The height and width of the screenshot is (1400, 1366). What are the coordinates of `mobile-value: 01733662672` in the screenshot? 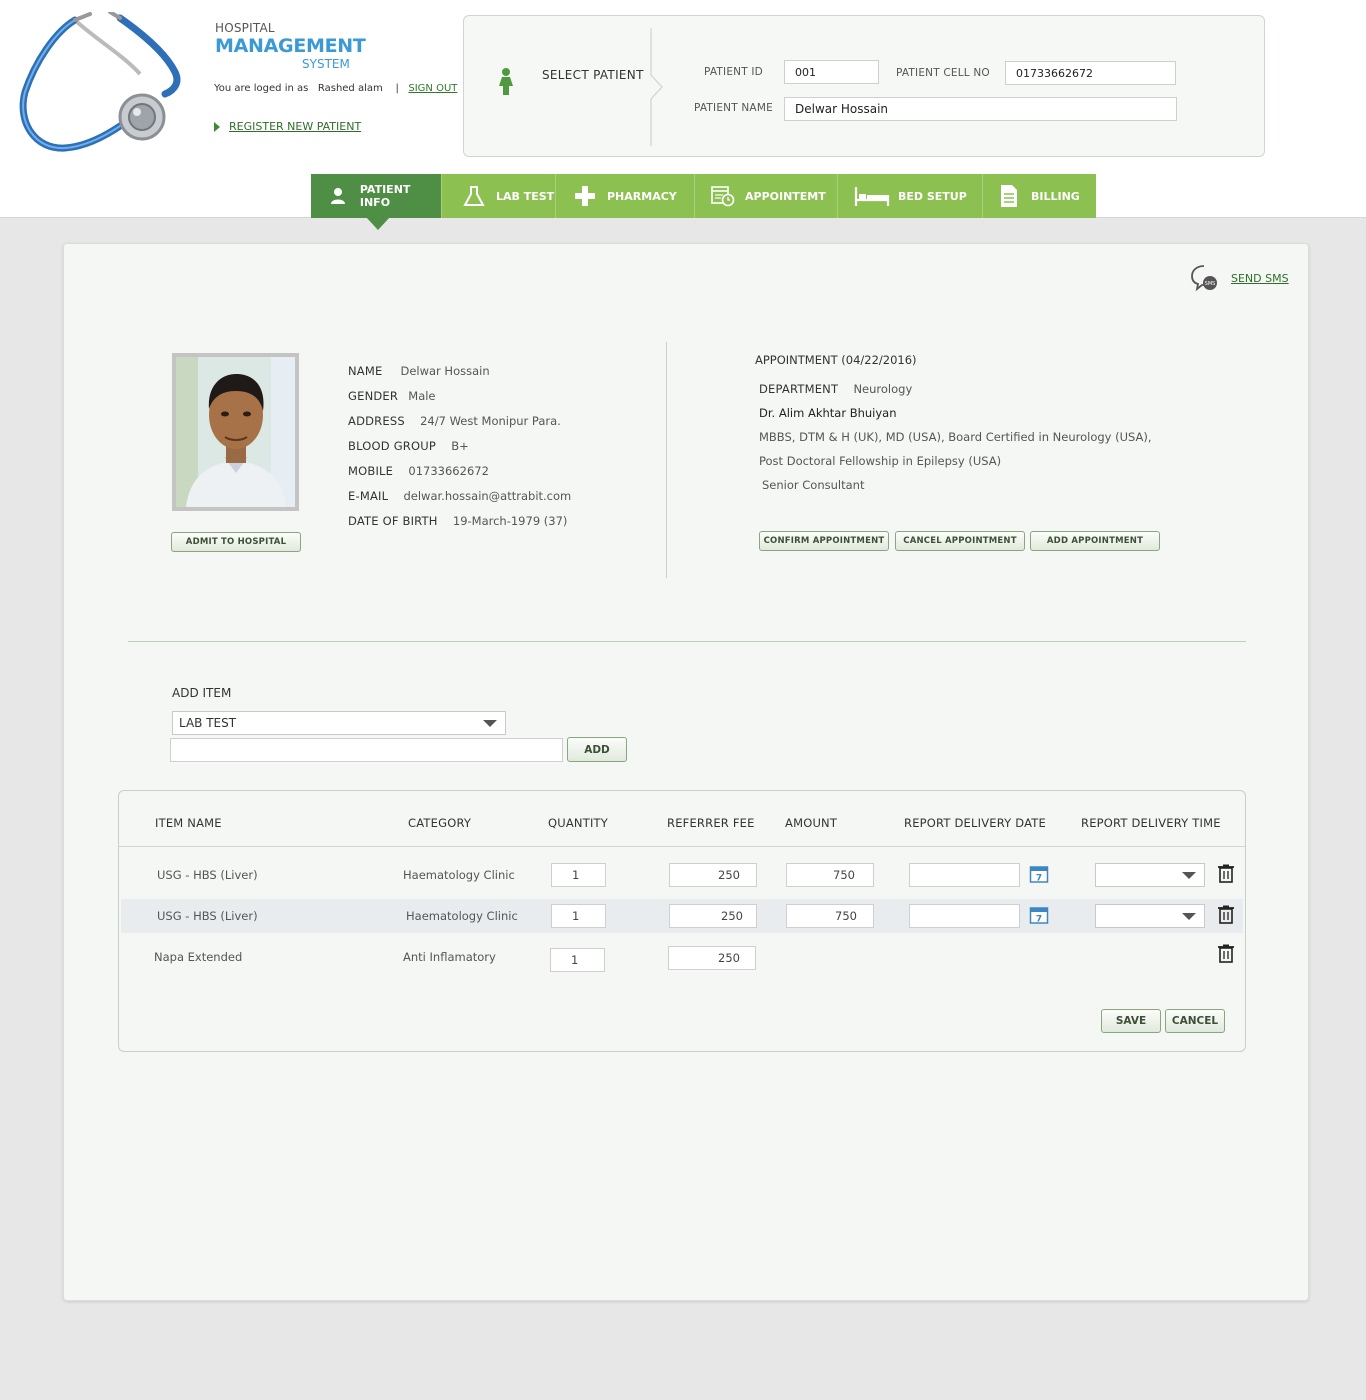 It's located at (448, 471).